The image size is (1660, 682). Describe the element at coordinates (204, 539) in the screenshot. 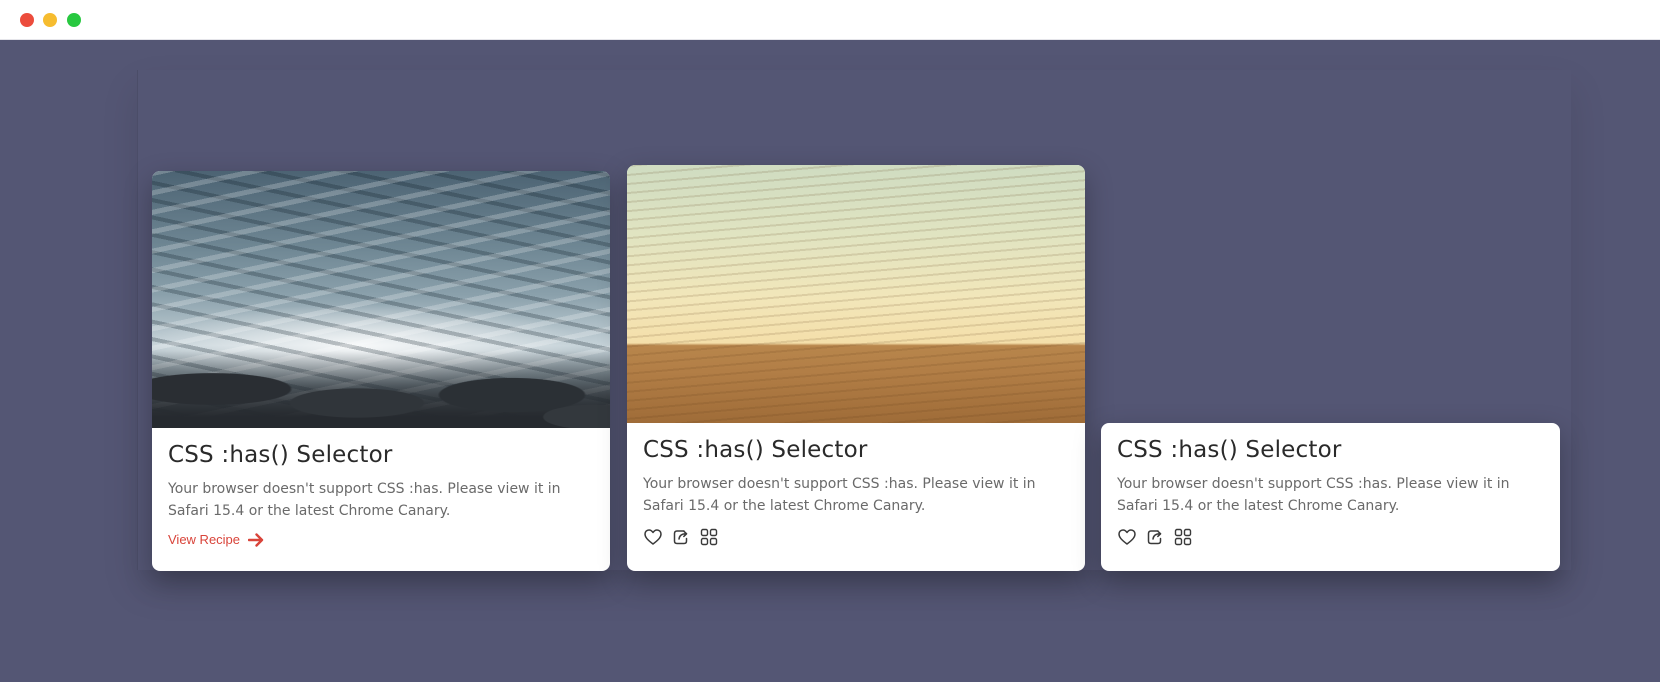

I see `view-recipe-label: View Recipe` at that location.